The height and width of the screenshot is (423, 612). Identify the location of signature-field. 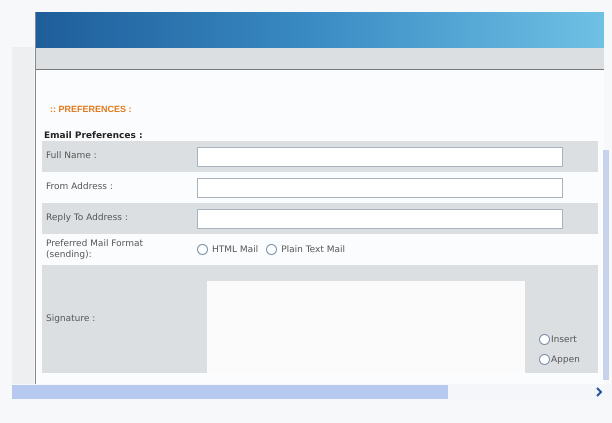
(366, 327).